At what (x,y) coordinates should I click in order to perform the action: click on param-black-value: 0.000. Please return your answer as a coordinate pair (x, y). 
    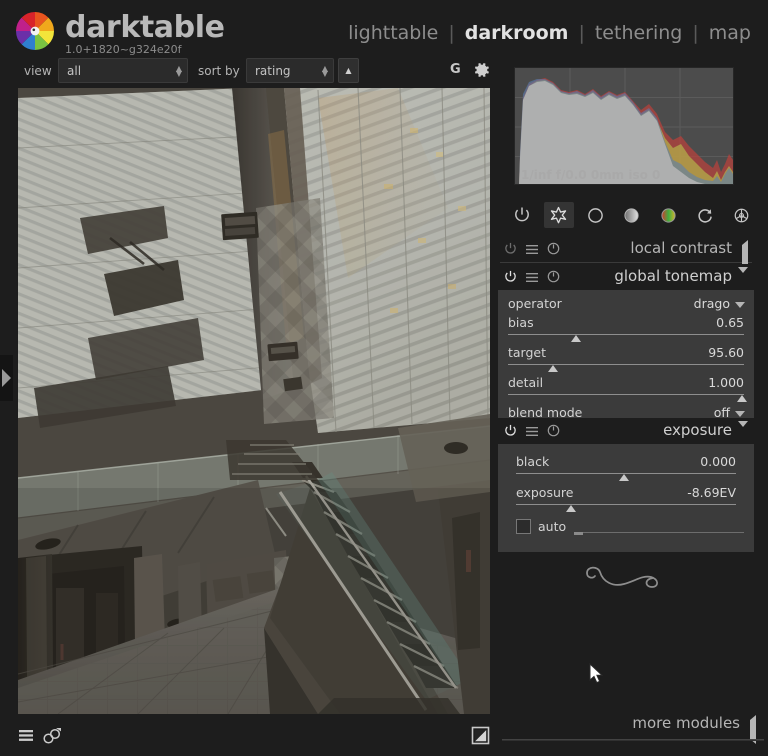
    Looking at the image, I should click on (718, 461).